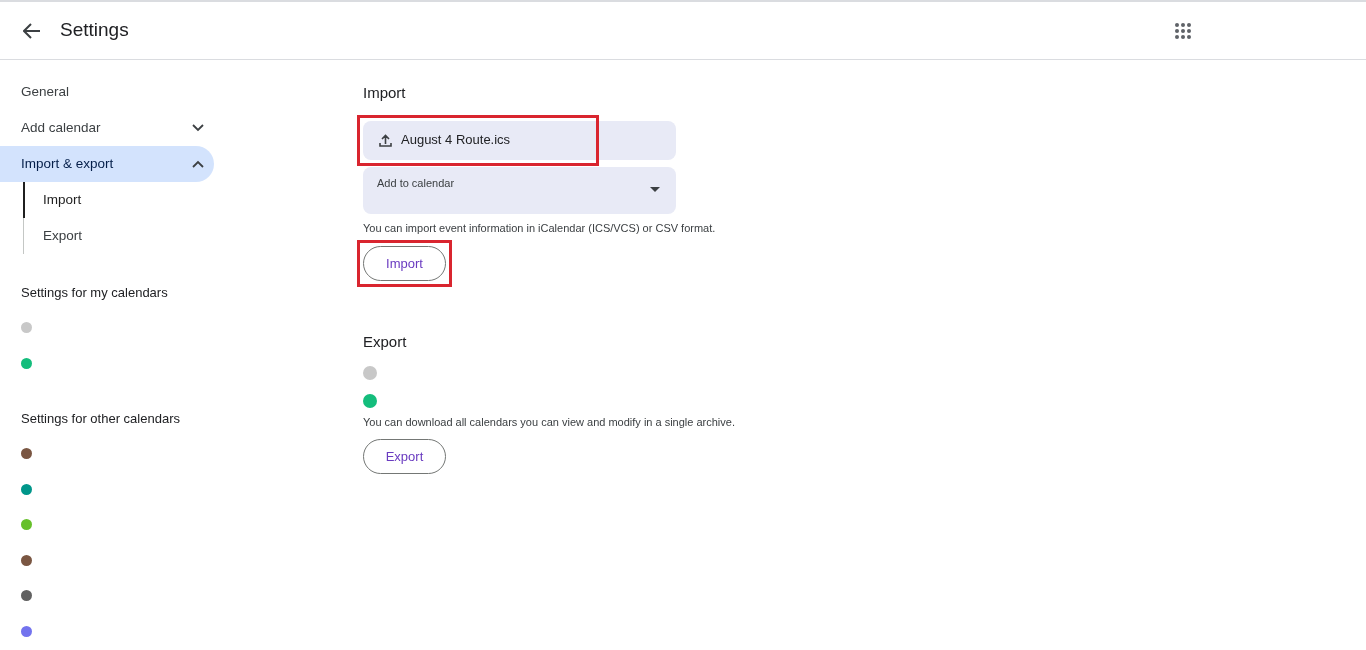  What do you see at coordinates (61, 127) in the screenshot?
I see `sidebar-item-label: Add calendar` at bounding box center [61, 127].